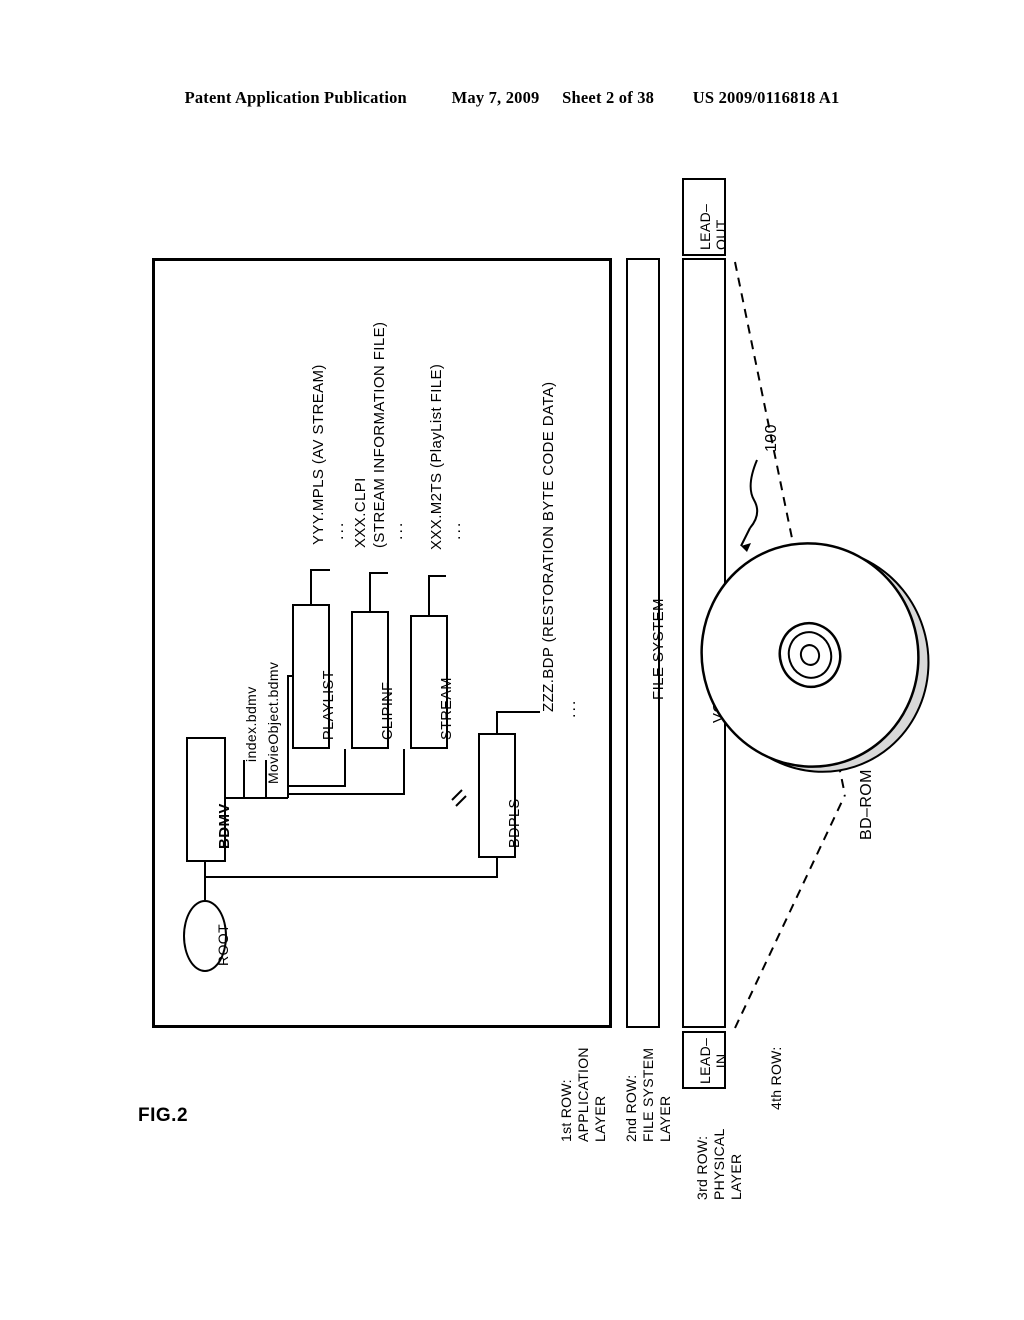 The height and width of the screenshot is (1320, 1024). What do you see at coordinates (719, 1164) in the screenshot?
I see `row-label-3: 3rd ROW: PHYSICAL LAYER` at bounding box center [719, 1164].